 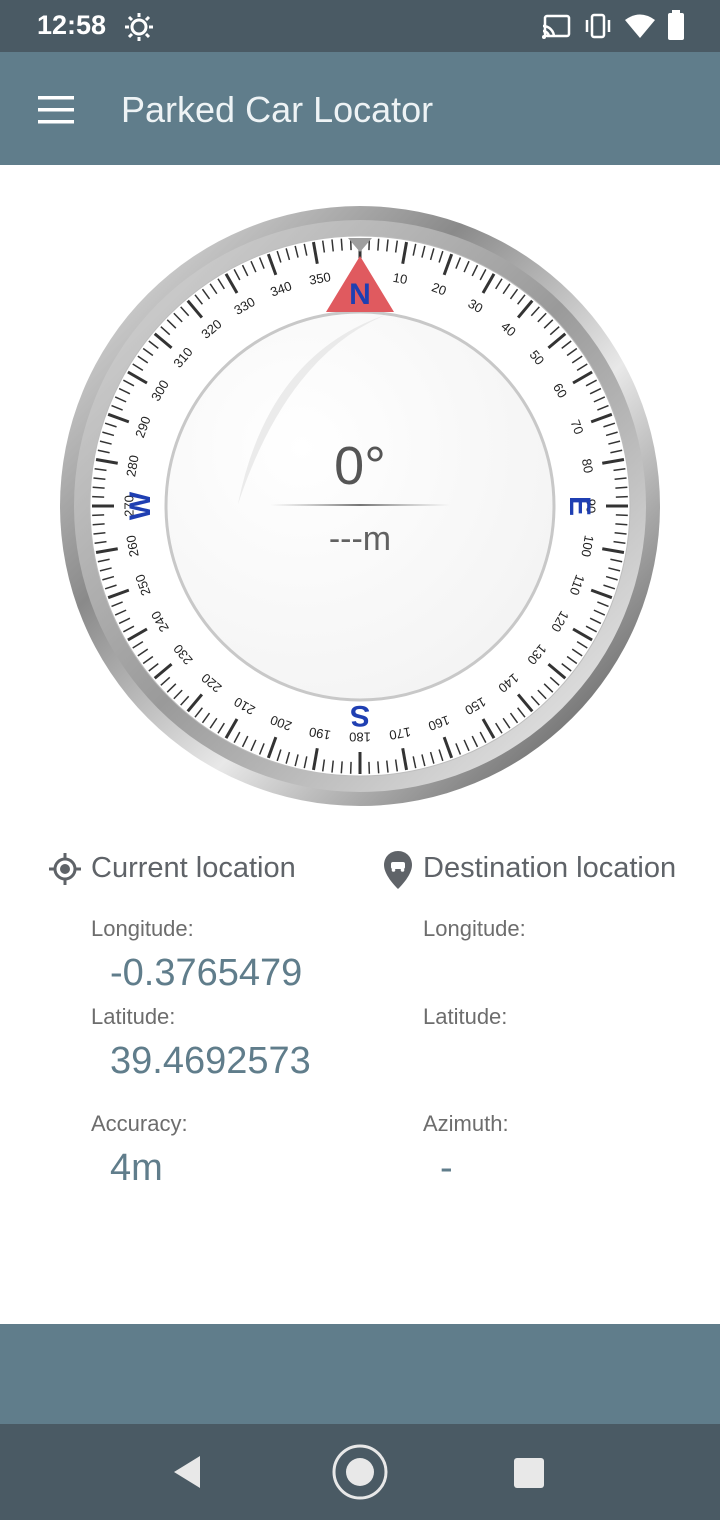 What do you see at coordinates (136, 1168) in the screenshot?
I see `current-accuracy-value: 4m` at bounding box center [136, 1168].